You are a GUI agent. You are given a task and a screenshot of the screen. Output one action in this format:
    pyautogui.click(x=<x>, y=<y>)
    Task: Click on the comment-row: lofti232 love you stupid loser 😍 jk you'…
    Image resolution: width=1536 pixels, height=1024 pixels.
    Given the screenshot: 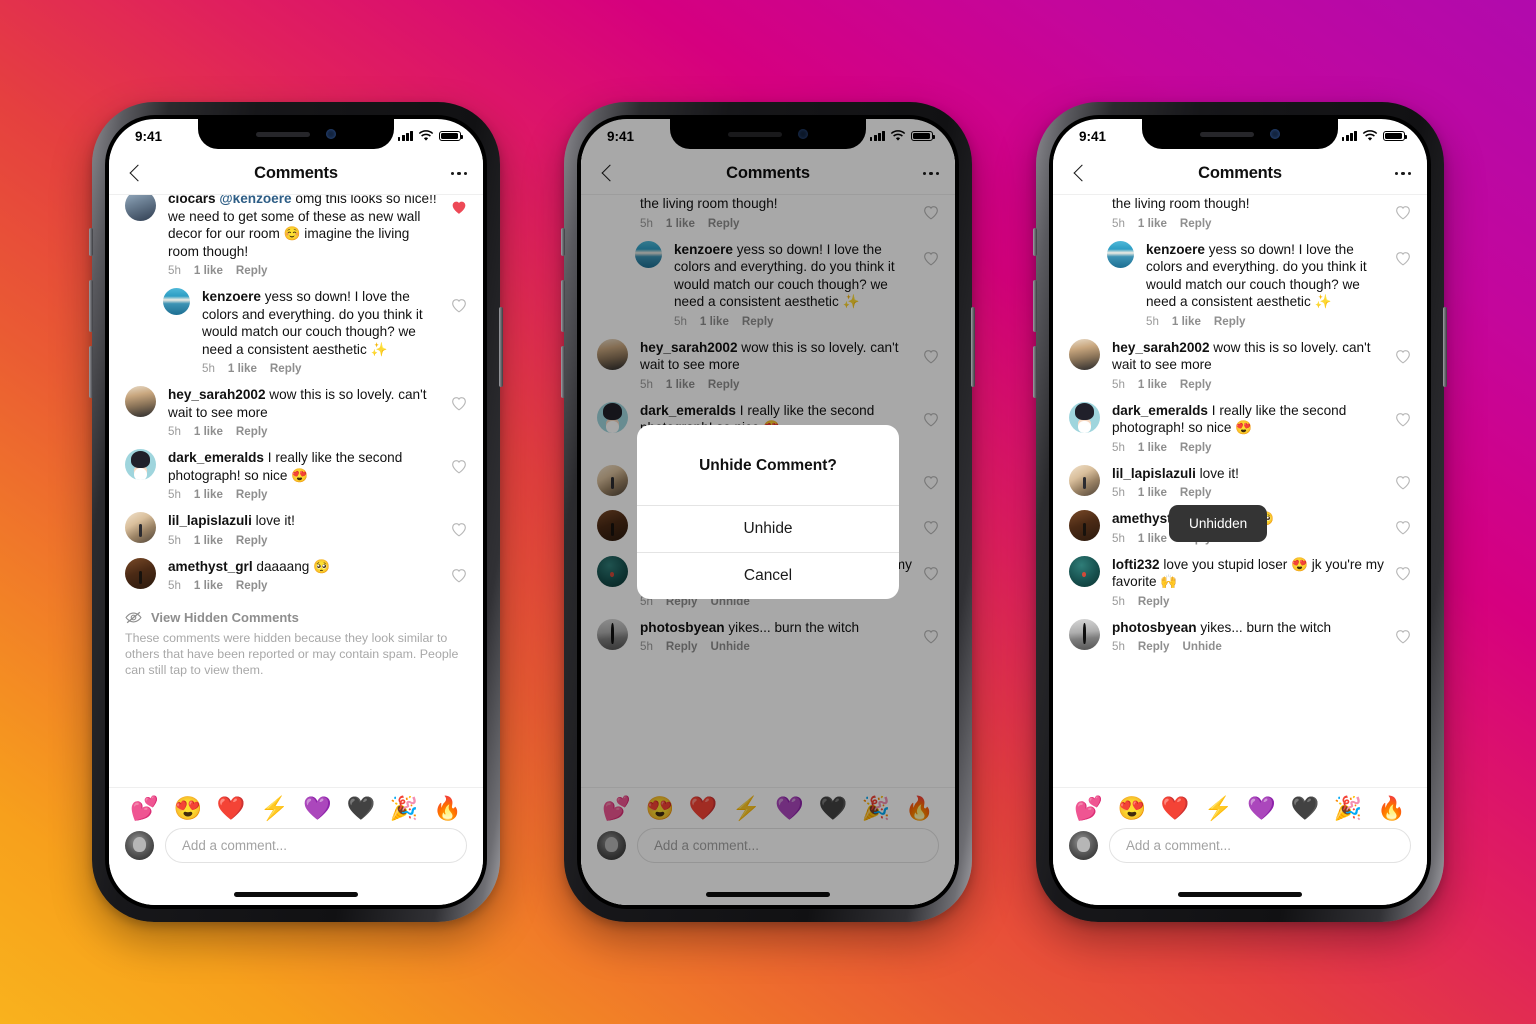 What is the action you would take?
    pyautogui.click(x=1240, y=576)
    